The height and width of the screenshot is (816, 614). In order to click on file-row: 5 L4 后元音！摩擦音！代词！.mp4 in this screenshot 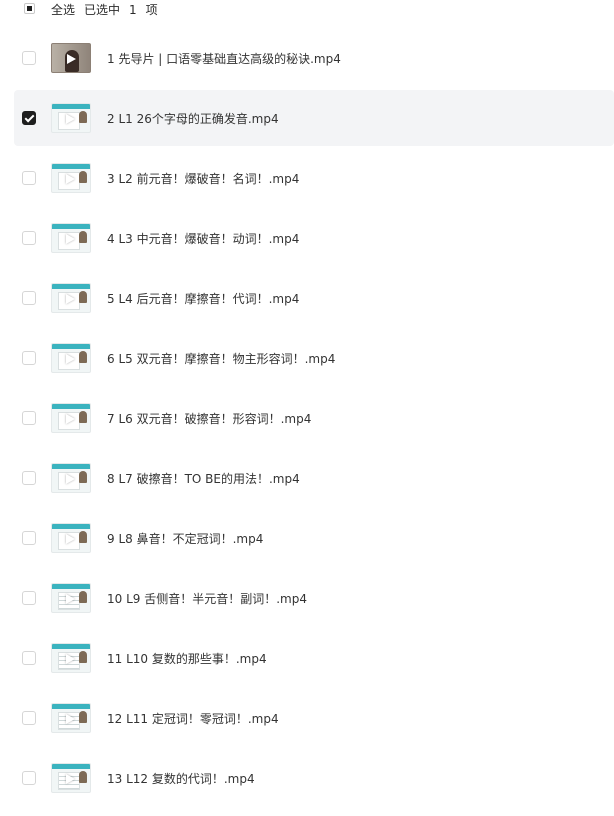, I will do `click(314, 298)`.